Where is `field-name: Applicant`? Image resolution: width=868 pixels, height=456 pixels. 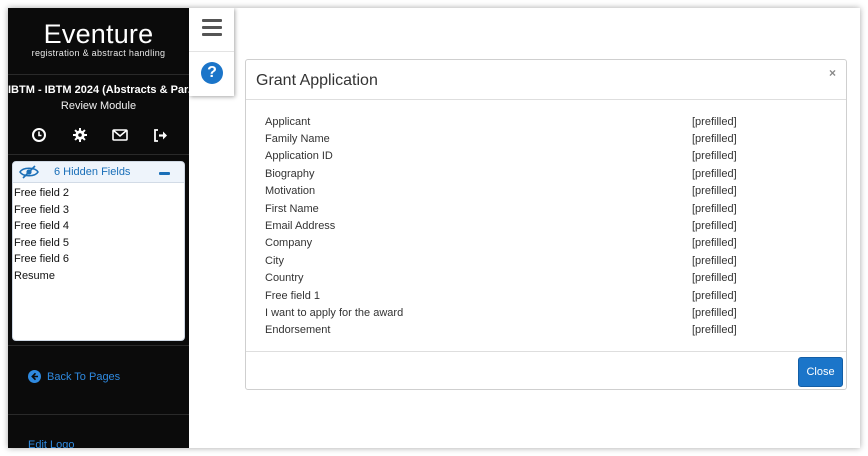 field-name: Applicant is located at coordinates (288, 121).